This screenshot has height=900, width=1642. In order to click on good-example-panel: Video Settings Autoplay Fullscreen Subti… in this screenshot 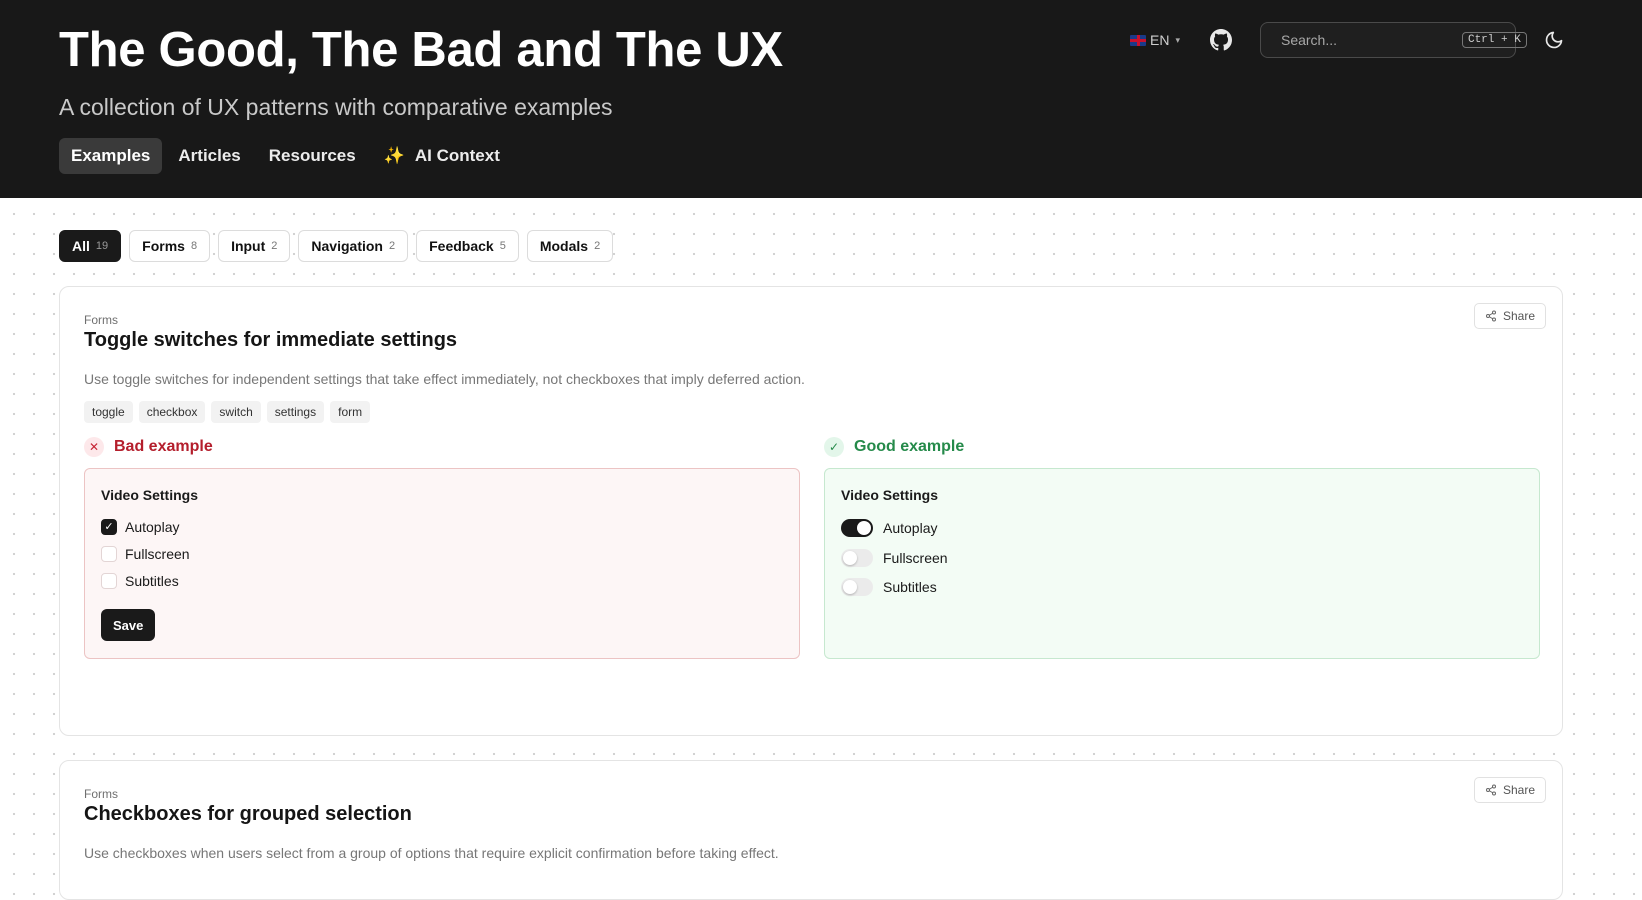, I will do `click(1182, 563)`.